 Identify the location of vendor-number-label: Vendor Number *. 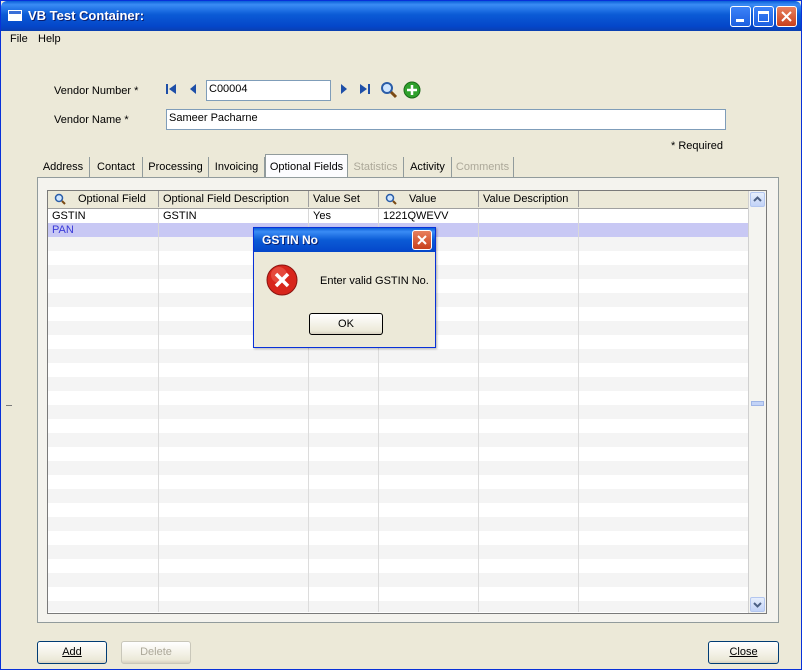
(96, 91).